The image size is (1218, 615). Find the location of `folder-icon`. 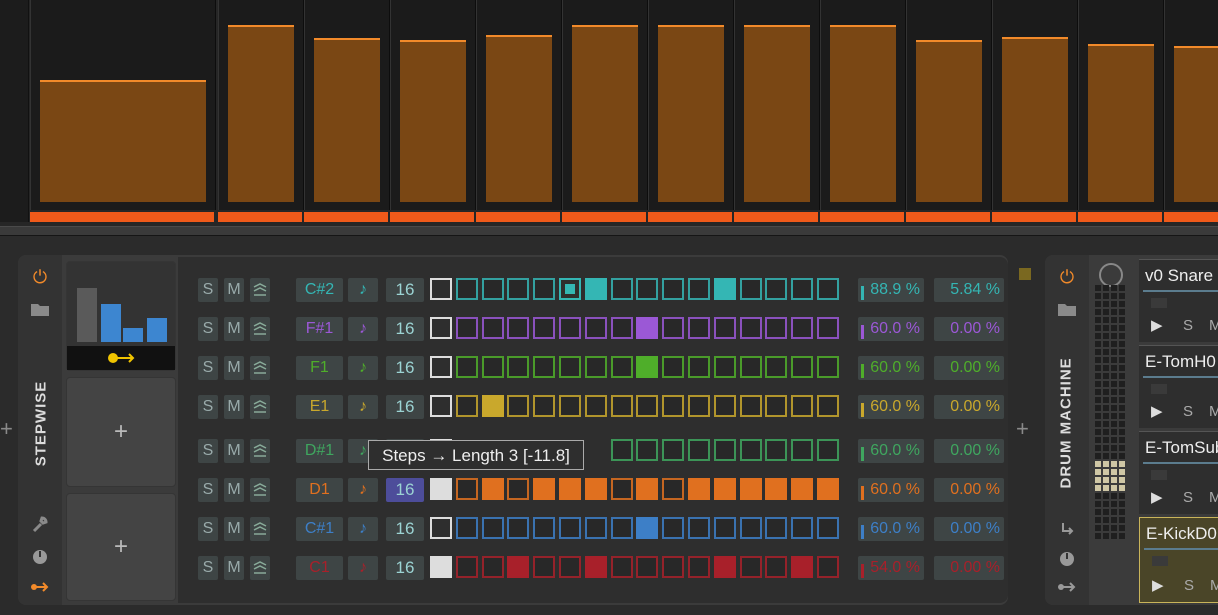

folder-icon is located at coordinates (1067, 309).